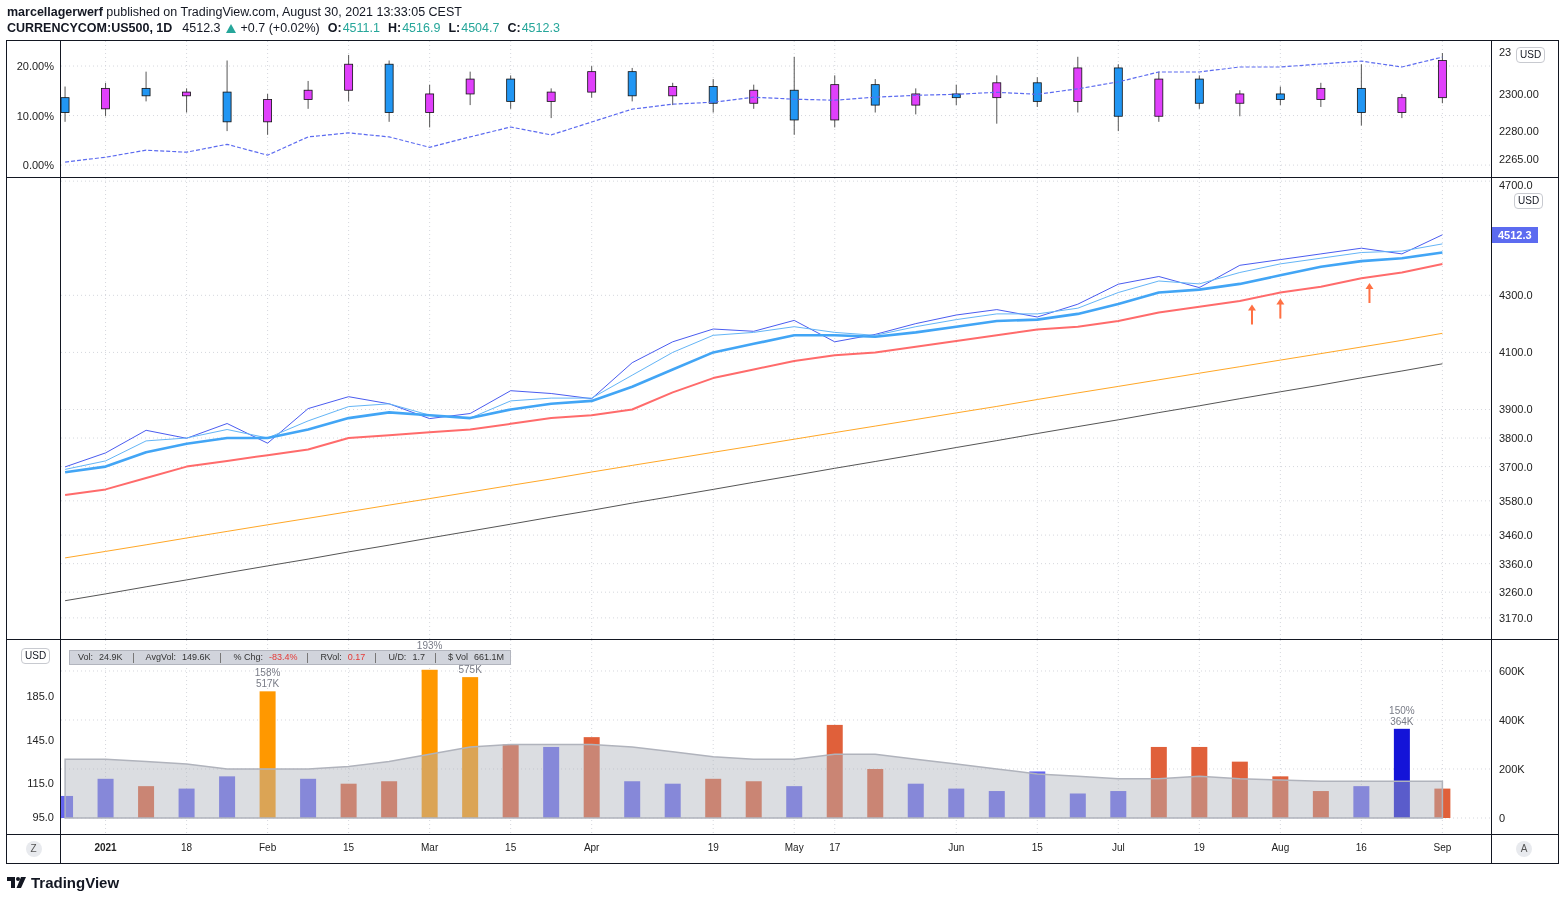 The image size is (1564, 901). I want to click on ohlc-label: C:, so click(514, 28).